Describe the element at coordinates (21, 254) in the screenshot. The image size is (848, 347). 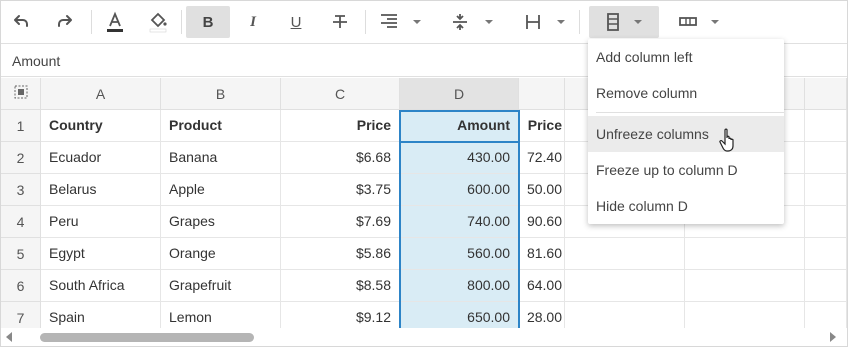
I see `row-header-5: 5` at that location.